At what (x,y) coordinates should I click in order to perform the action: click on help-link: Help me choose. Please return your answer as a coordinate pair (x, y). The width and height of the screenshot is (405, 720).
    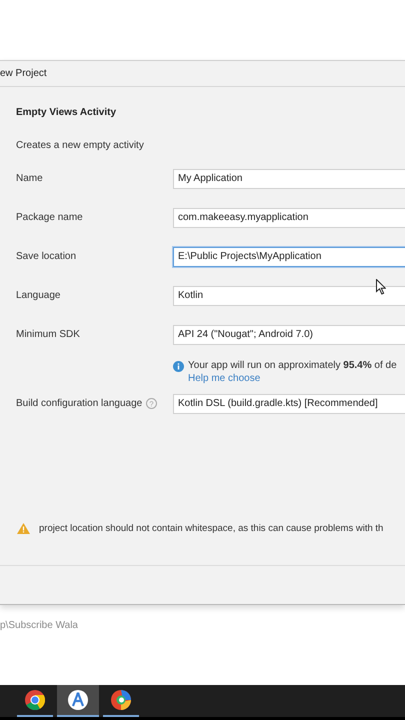
    Looking at the image, I should click on (292, 378).